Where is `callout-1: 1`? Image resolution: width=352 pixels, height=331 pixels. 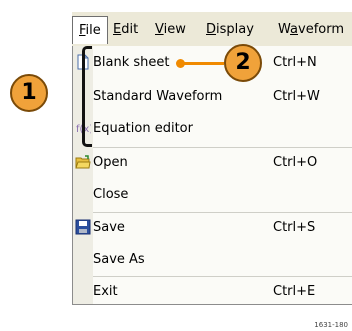
callout-1: 1 is located at coordinates (29, 93).